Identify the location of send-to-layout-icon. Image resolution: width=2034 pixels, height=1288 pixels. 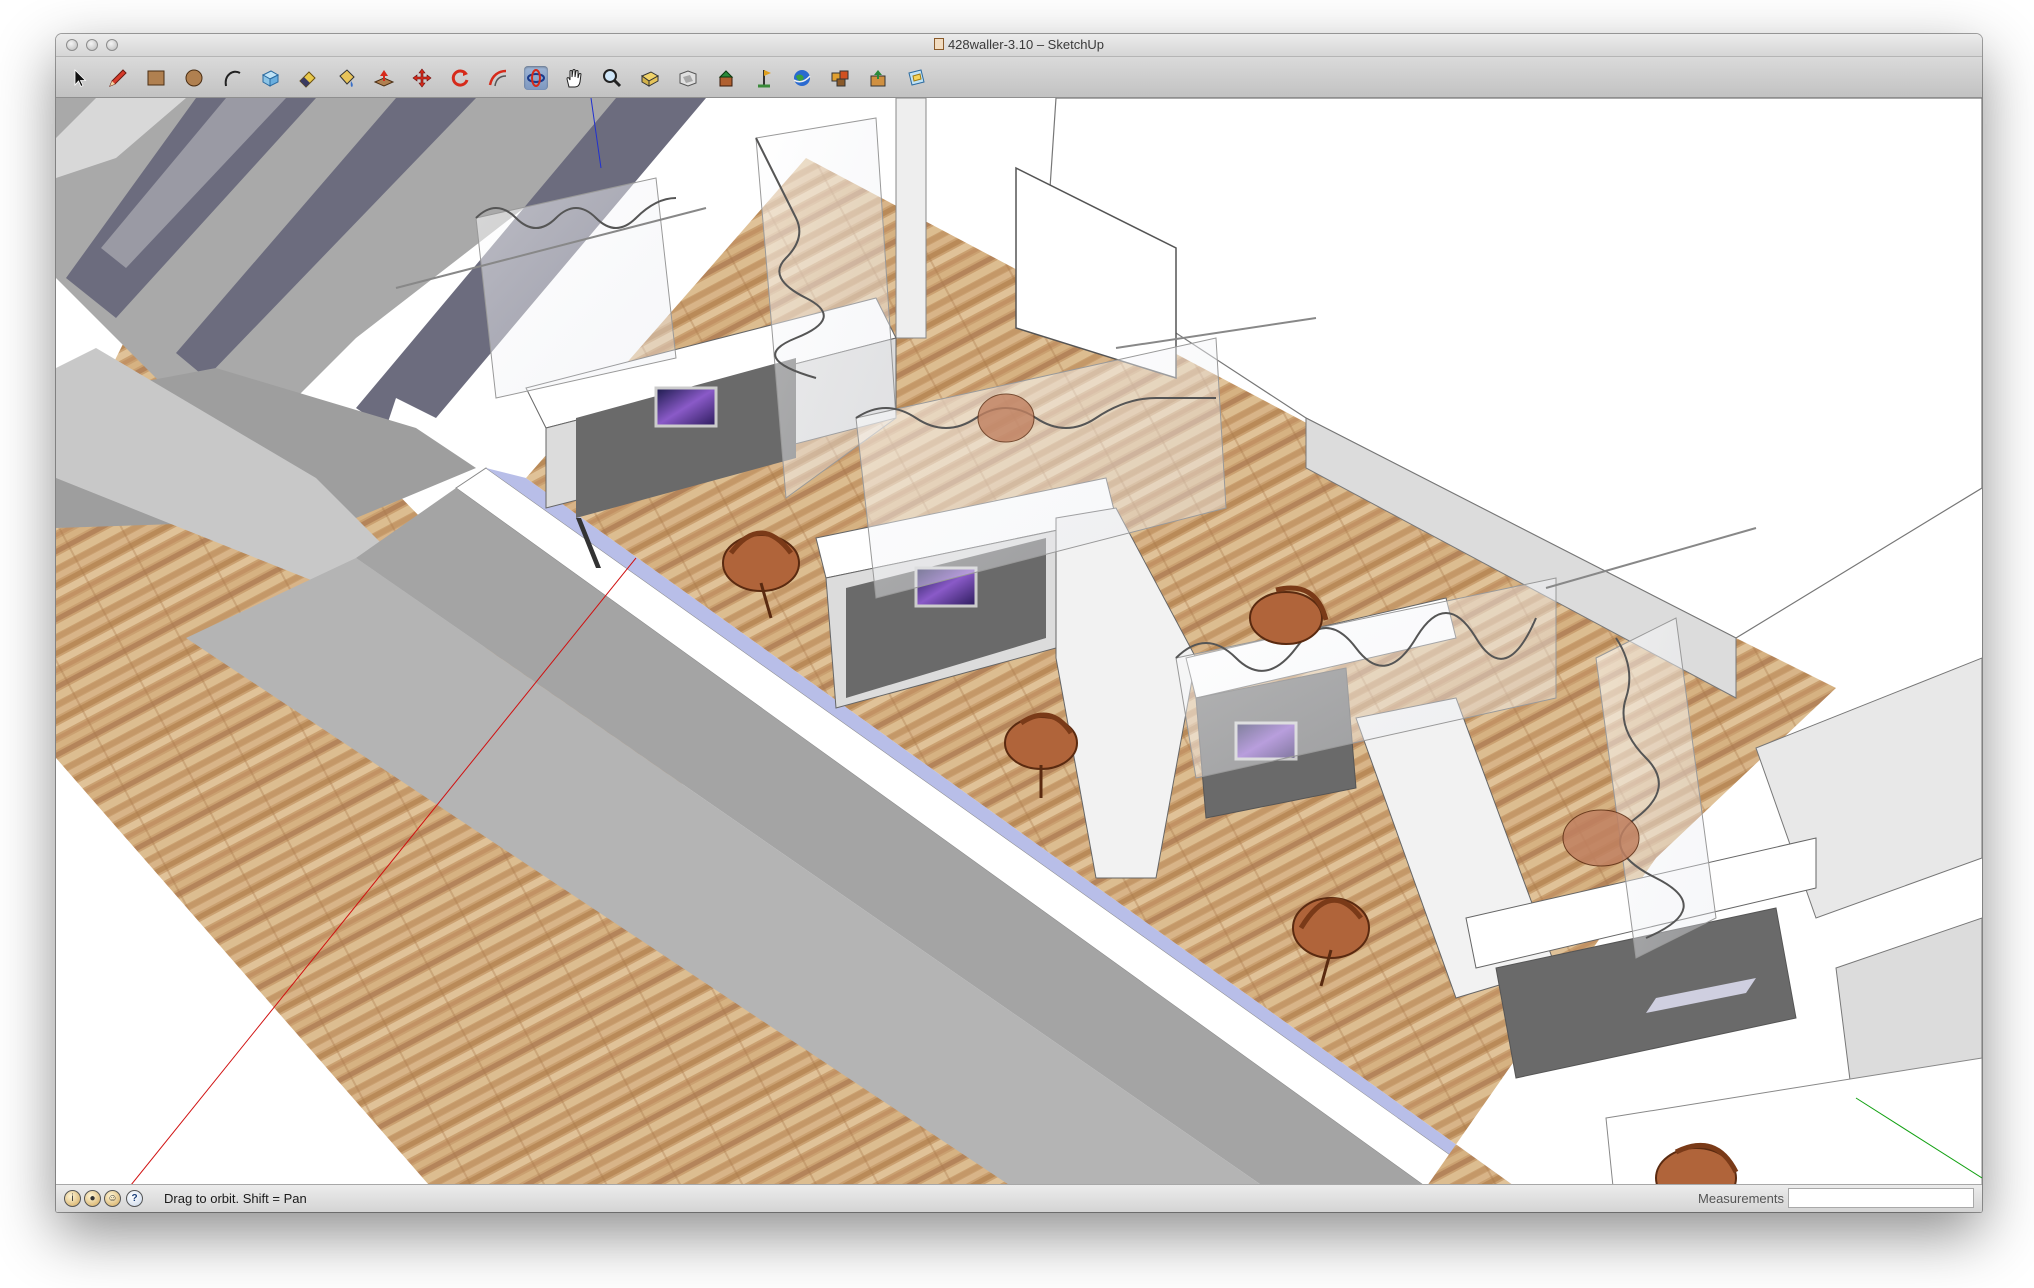
(916, 78).